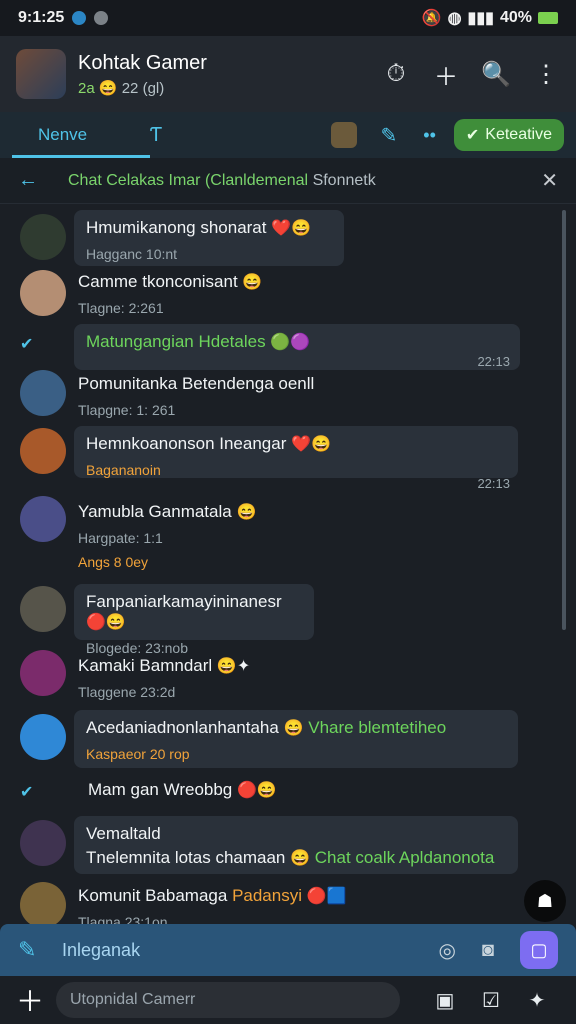  Describe the element at coordinates (396, 74) in the screenshot. I see `timer-icon: ⏱` at that location.